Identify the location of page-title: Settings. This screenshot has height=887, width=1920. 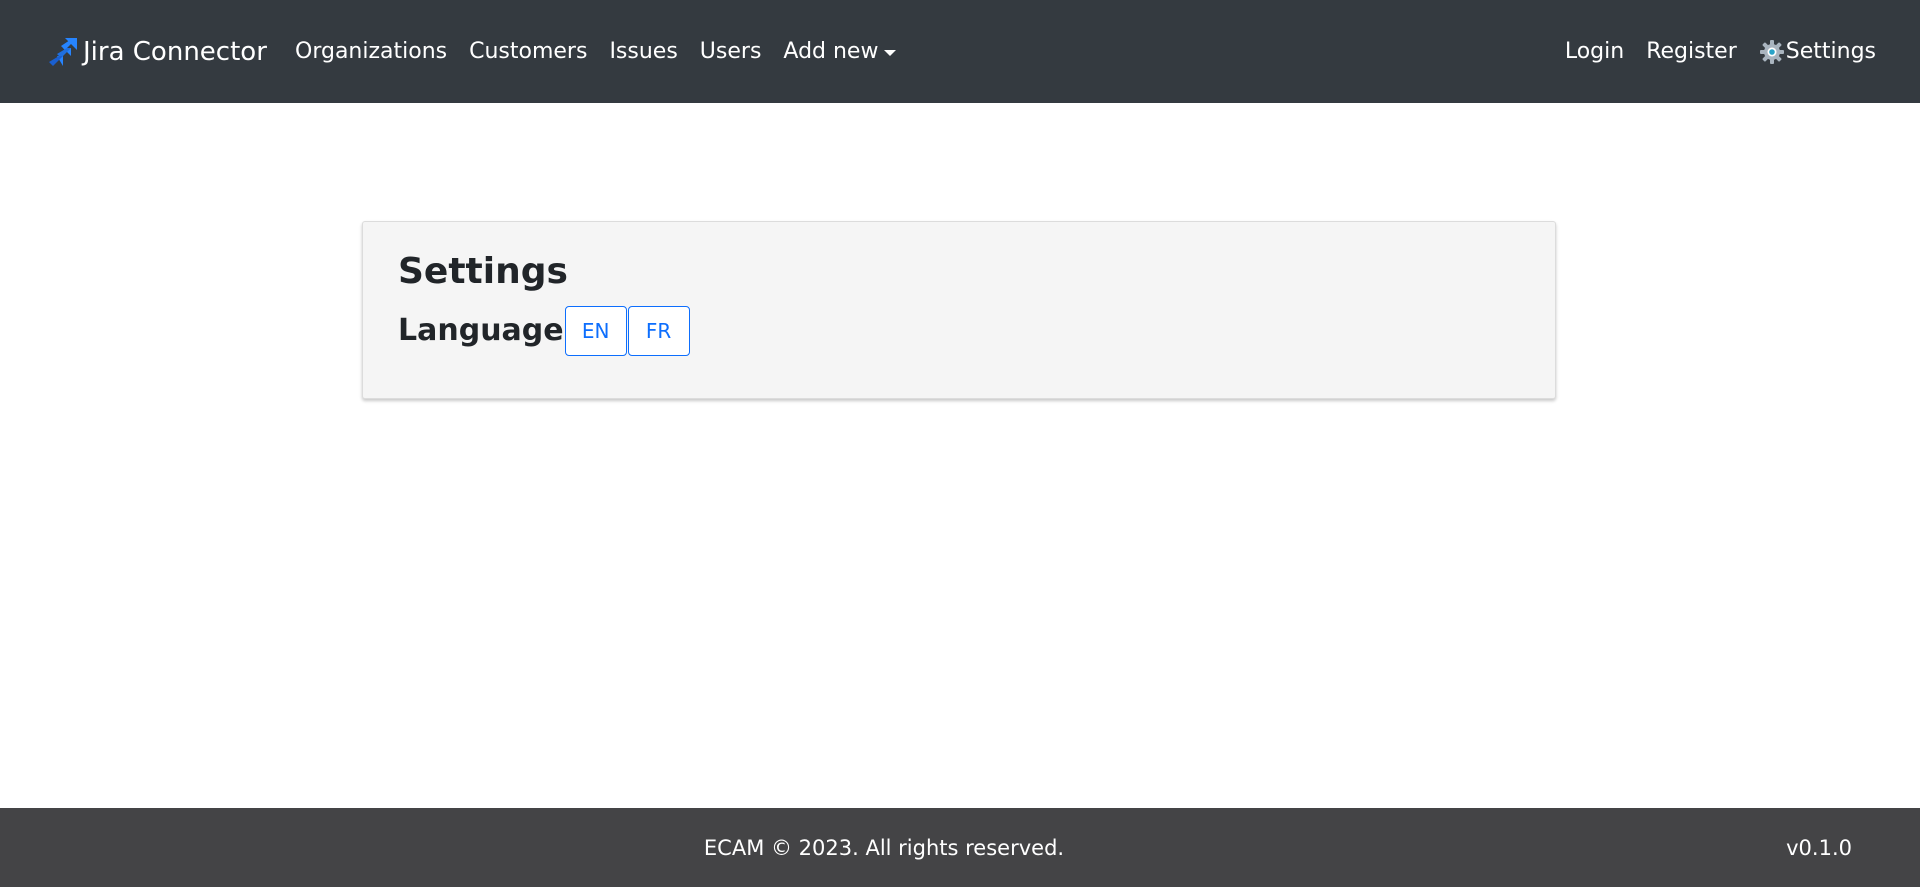
(483, 271).